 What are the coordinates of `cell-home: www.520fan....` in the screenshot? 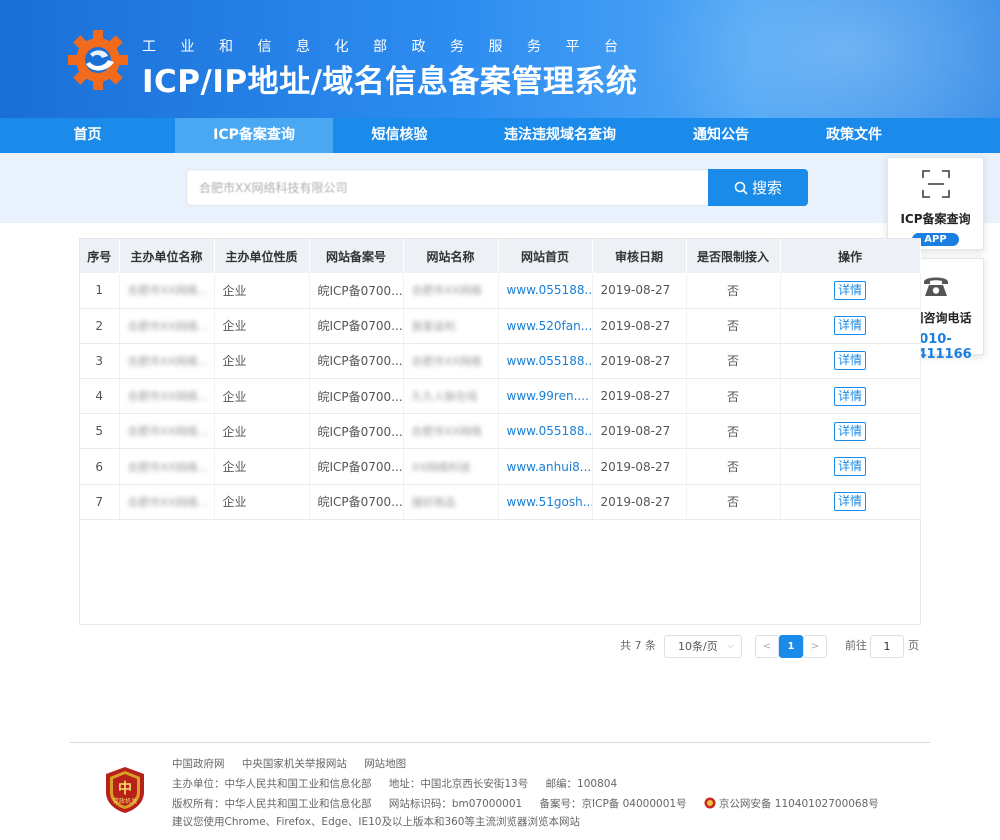 It's located at (545, 326).